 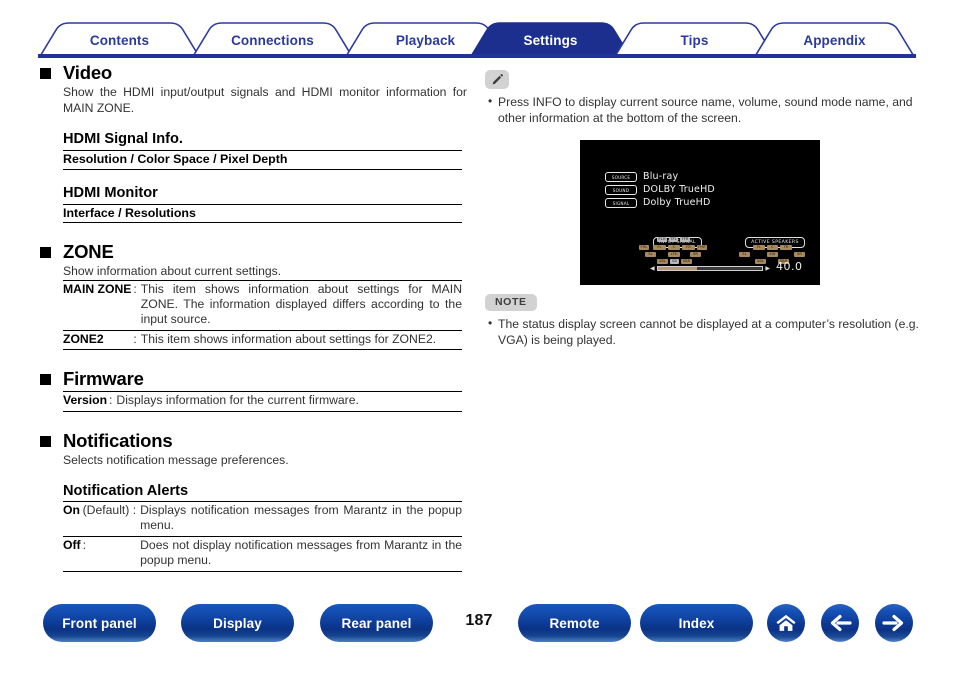 I want to click on remote-button: Remote, so click(x=574, y=623).